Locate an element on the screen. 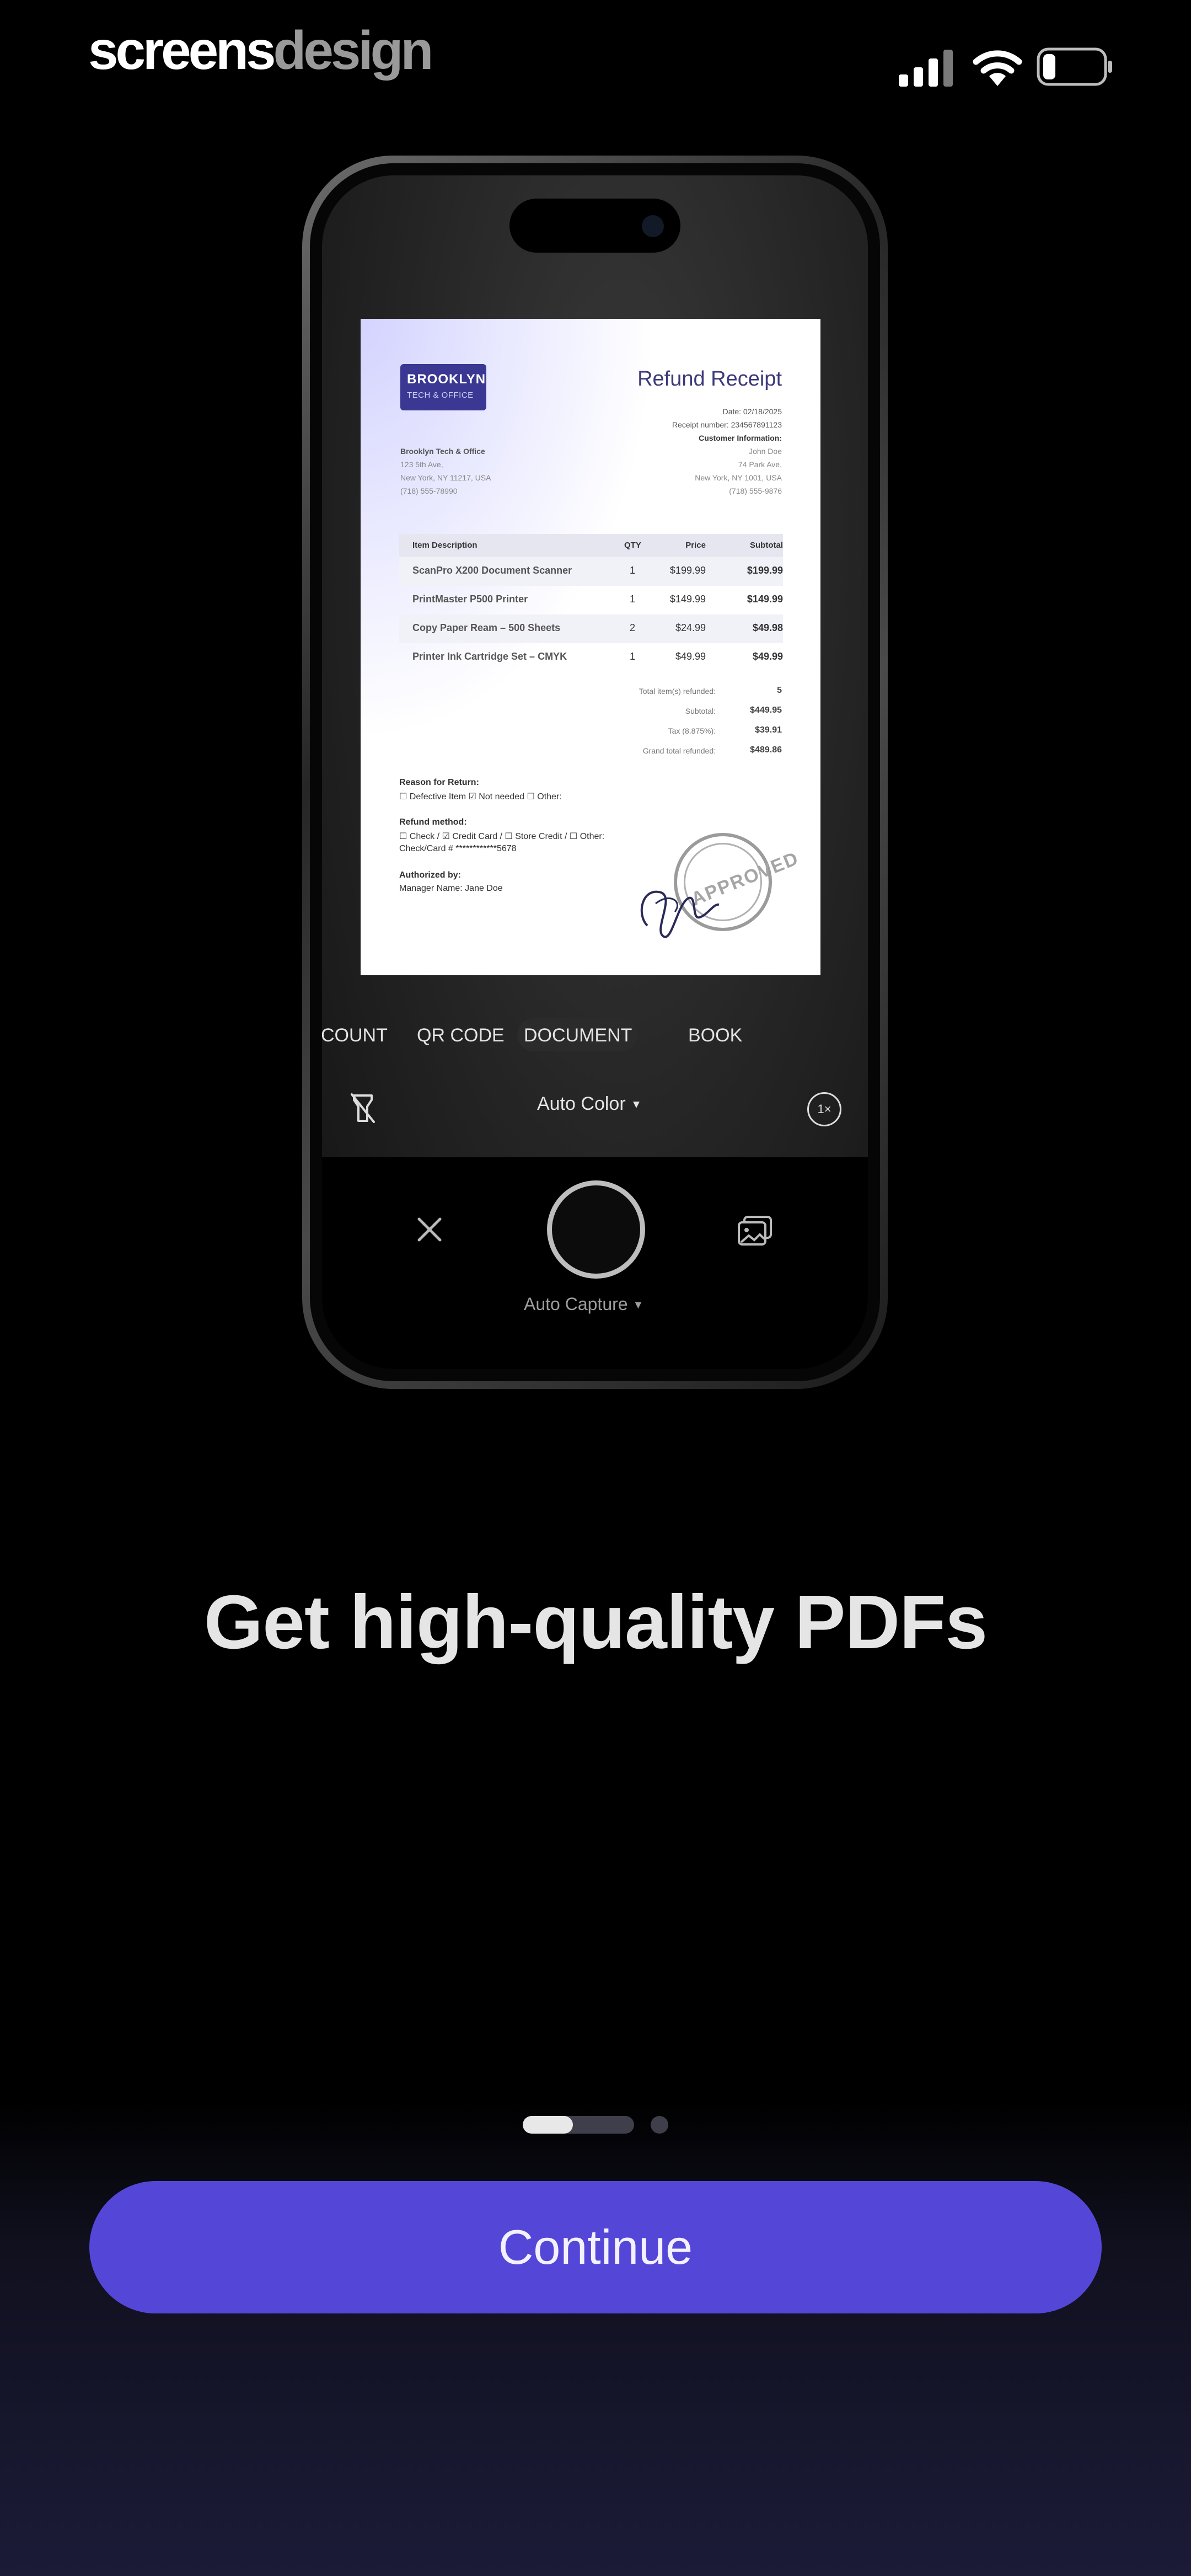 Image resolution: width=1191 pixels, height=2576 pixels. total-value: $39.91 is located at coordinates (768, 730).